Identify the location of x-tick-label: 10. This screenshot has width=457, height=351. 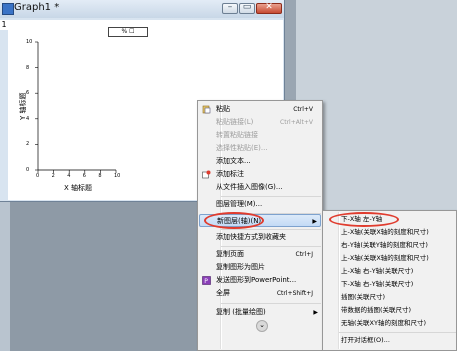
(117, 176).